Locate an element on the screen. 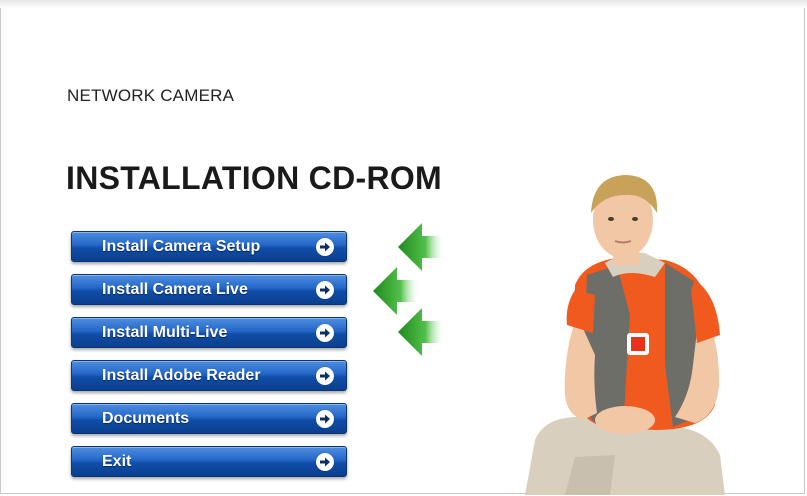 The width and height of the screenshot is (807, 496). install-adobe-reader-button: Install Adobe Reader is located at coordinates (209, 375).